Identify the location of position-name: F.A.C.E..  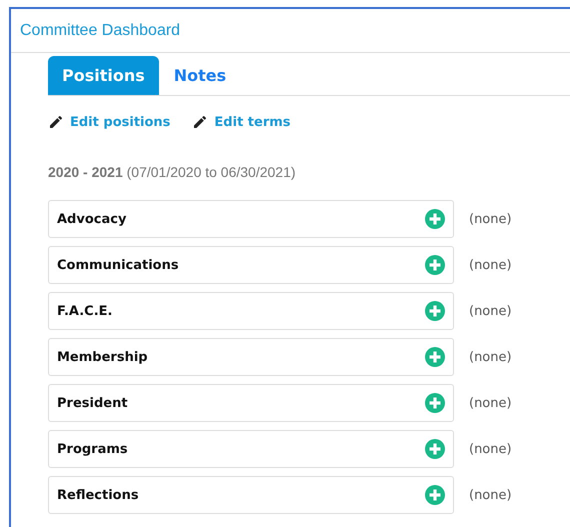
(84, 311).